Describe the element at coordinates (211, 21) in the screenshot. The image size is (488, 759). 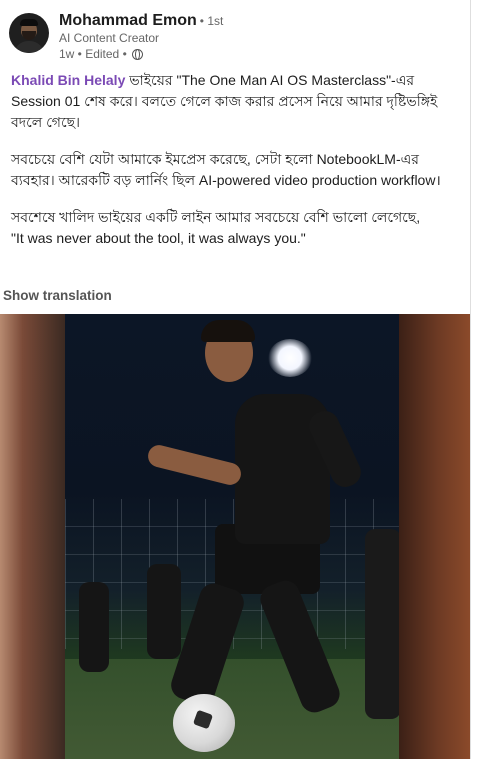
I see `connection-degree: • 1st` at that location.